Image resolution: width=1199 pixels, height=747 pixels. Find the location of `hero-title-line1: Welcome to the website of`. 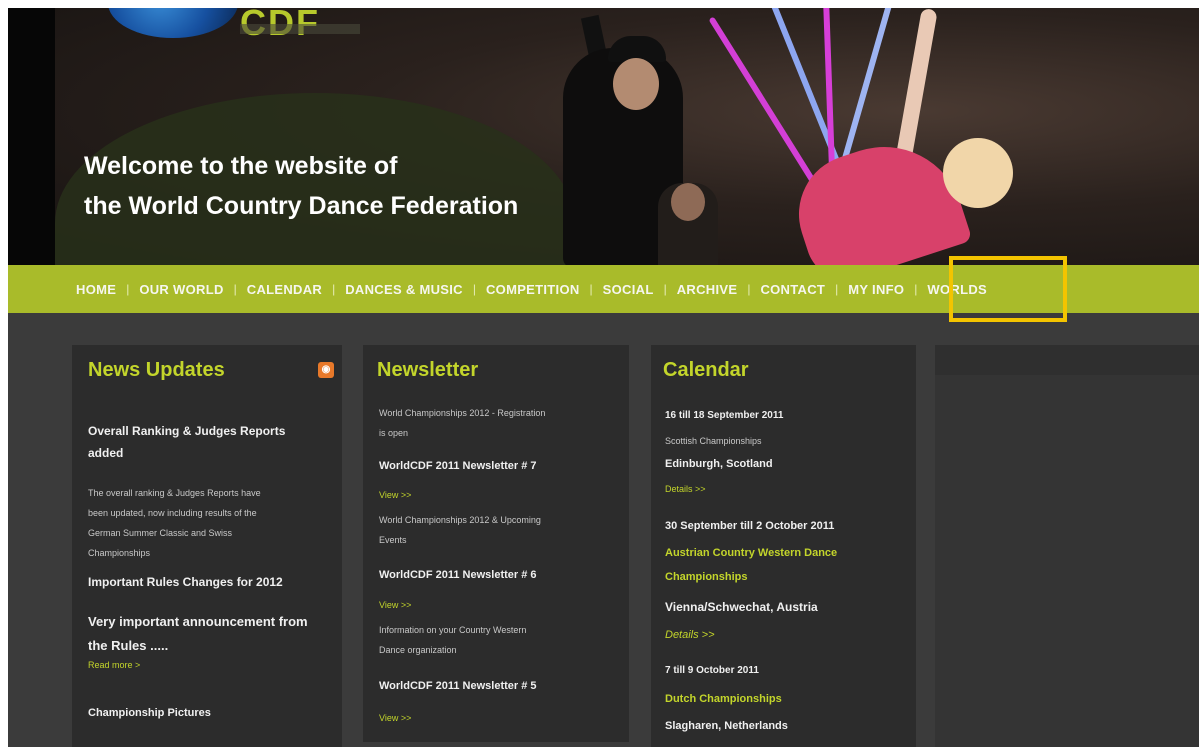

hero-title-line1: Welcome to the website of is located at coordinates (241, 166).